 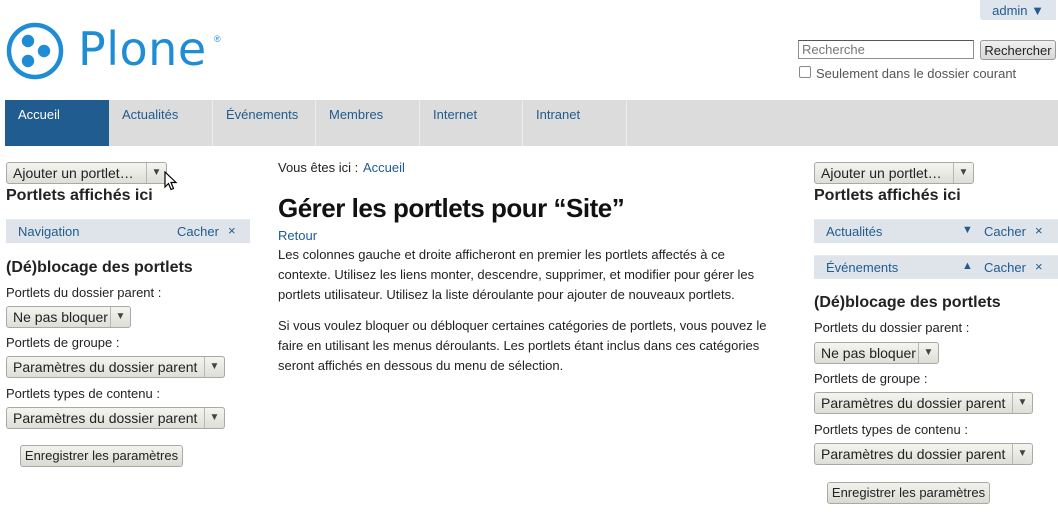 What do you see at coordinates (368, 123) in the screenshot?
I see `tab-membres: Membres` at bounding box center [368, 123].